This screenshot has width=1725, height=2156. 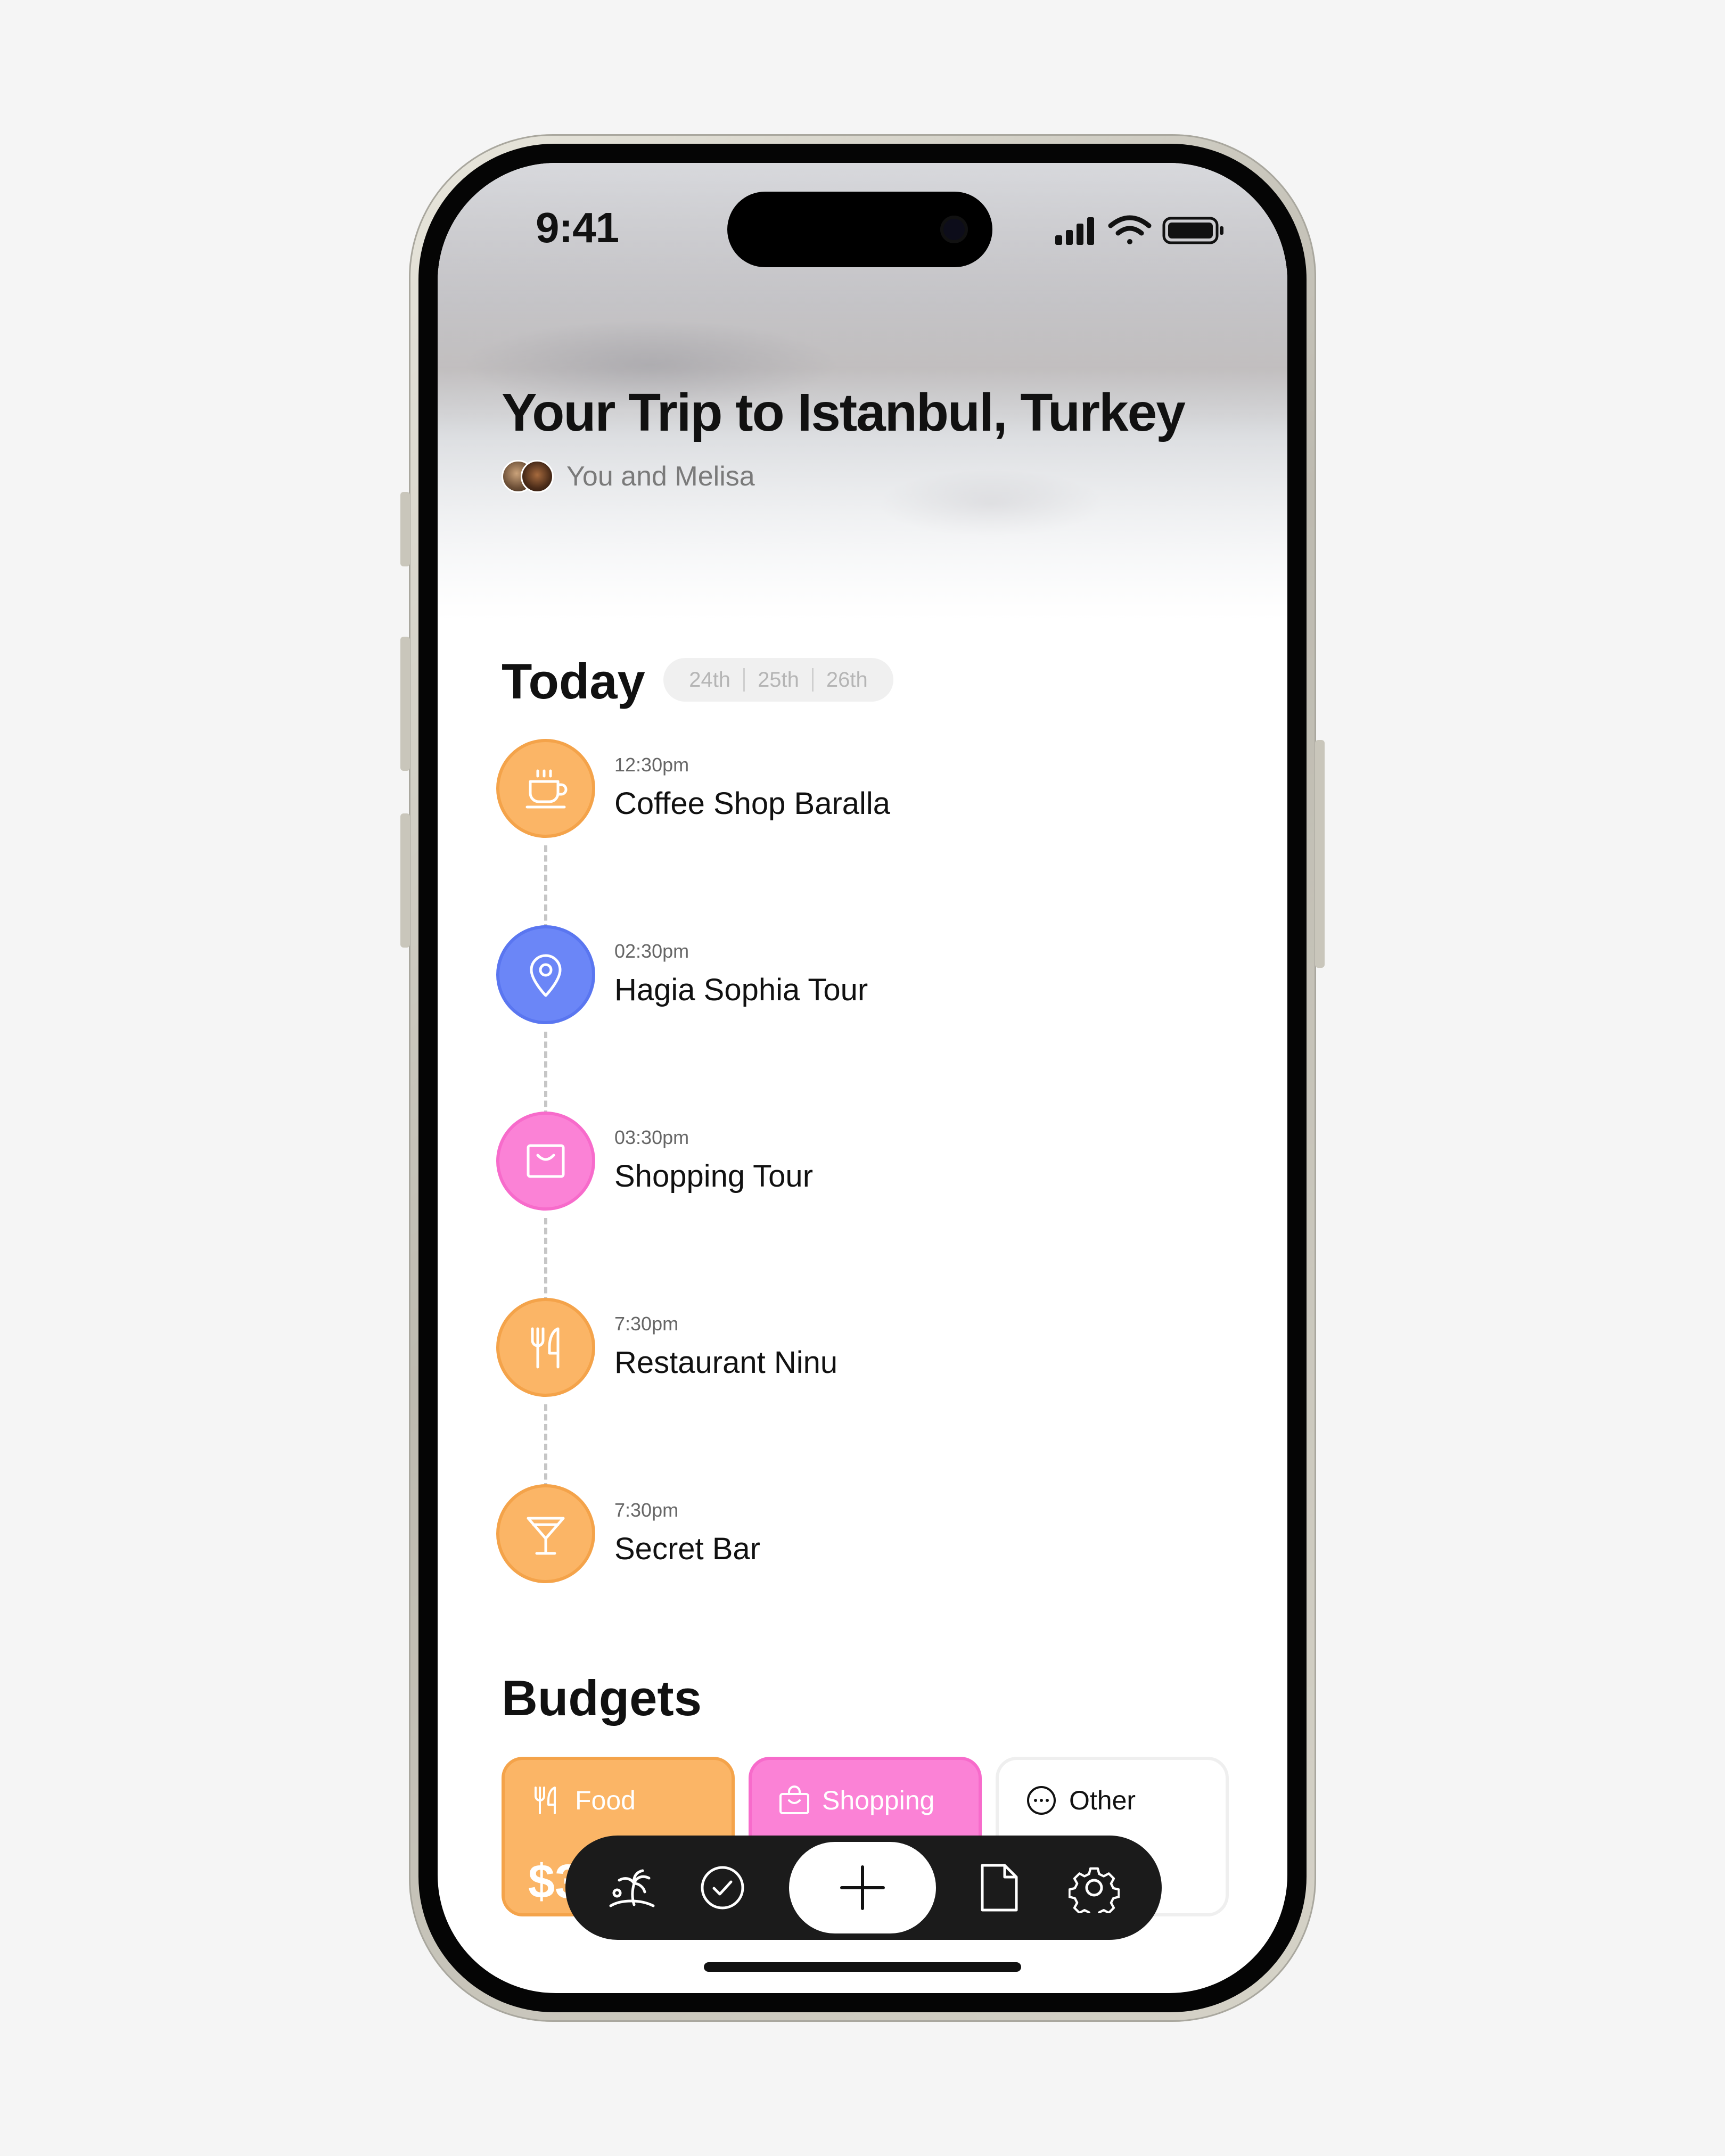 What do you see at coordinates (602, 1698) in the screenshot?
I see `budgets-heading: Budgets` at bounding box center [602, 1698].